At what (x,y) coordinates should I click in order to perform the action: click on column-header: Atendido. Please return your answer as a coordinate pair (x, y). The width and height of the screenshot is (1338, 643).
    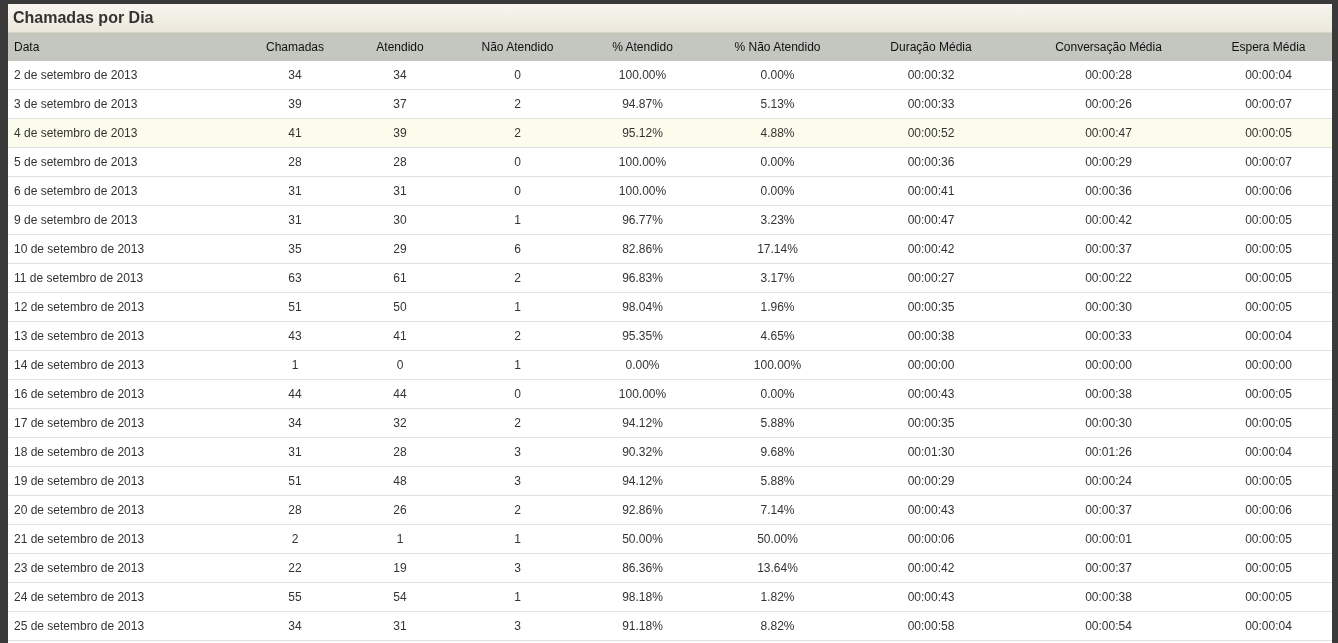
    Looking at the image, I should click on (400, 47).